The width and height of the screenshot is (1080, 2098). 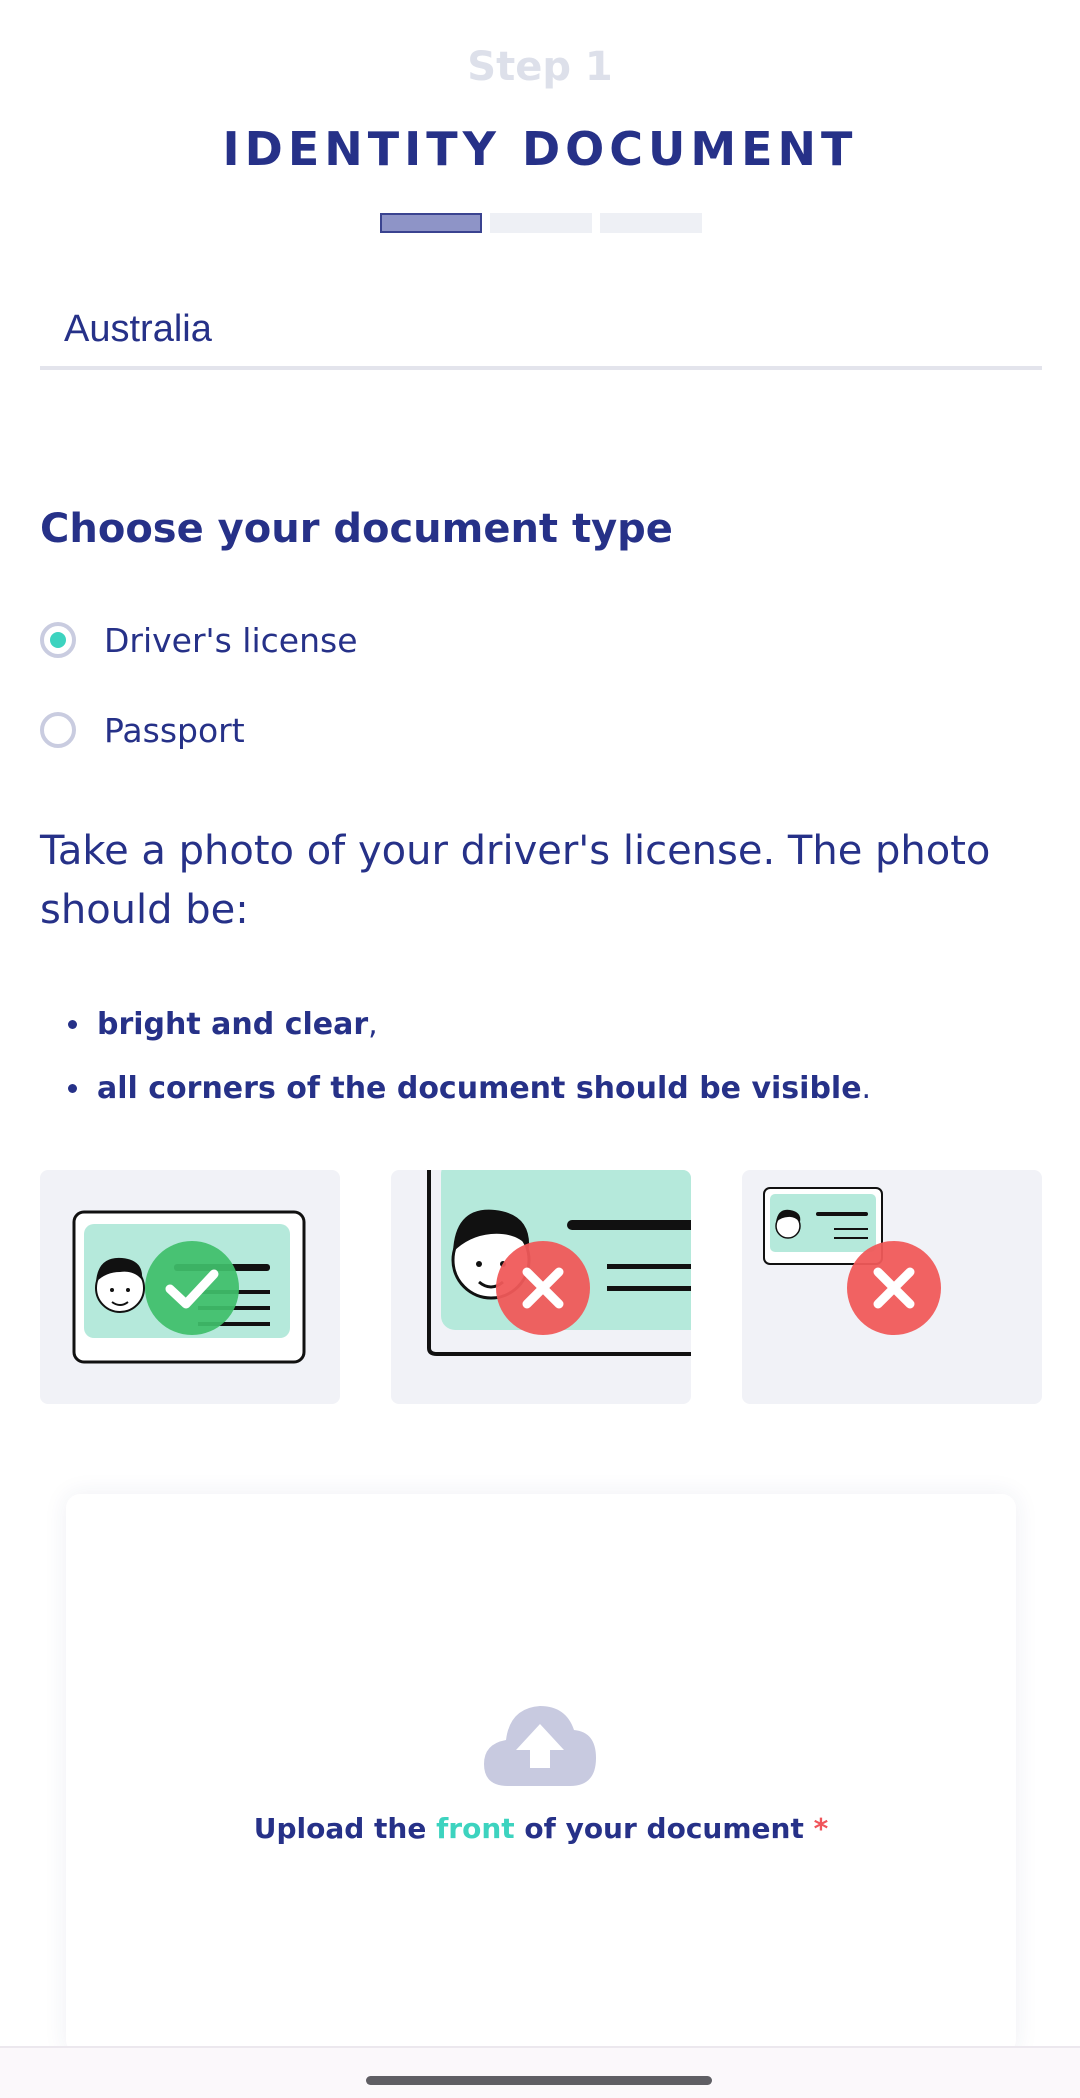 I want to click on cloud-upload-icon, so click(x=540, y=1746).